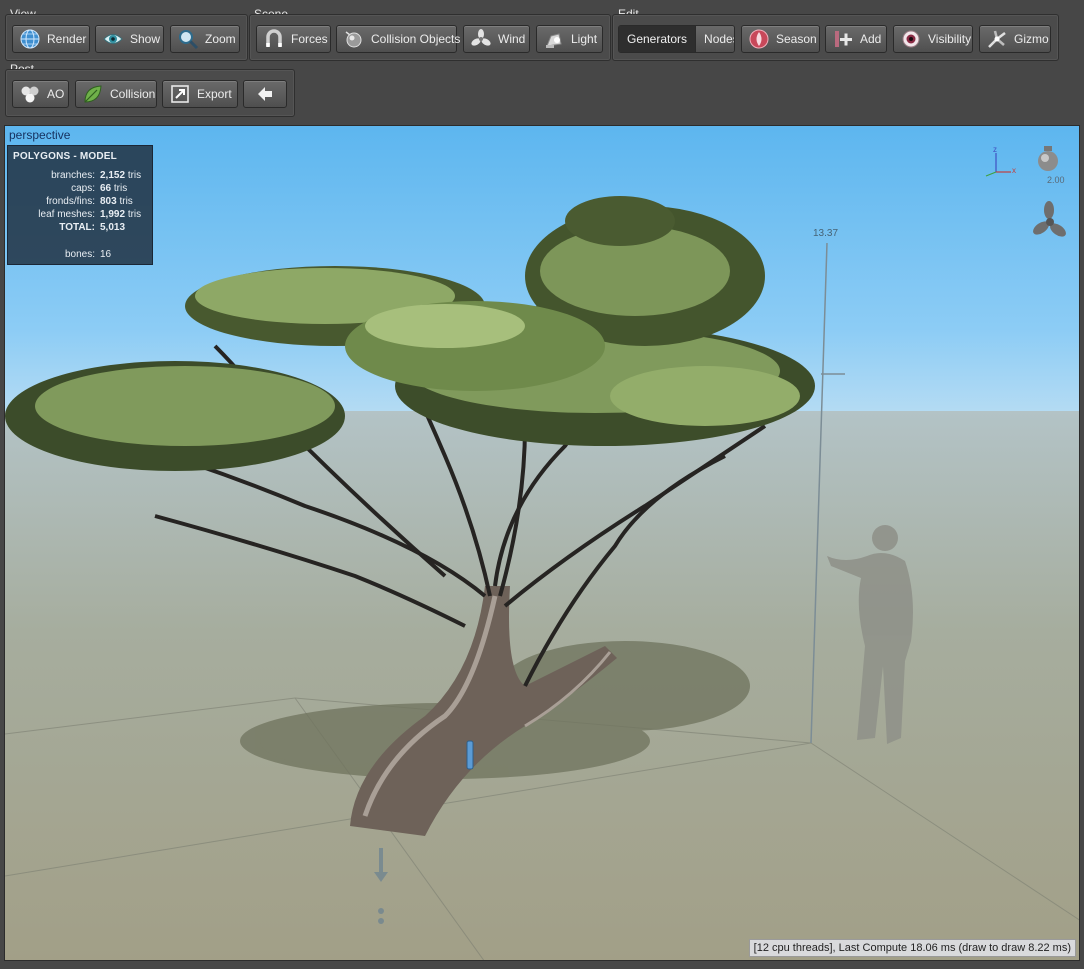  What do you see at coordinates (796, 39) in the screenshot?
I see `season-label: Season` at bounding box center [796, 39].